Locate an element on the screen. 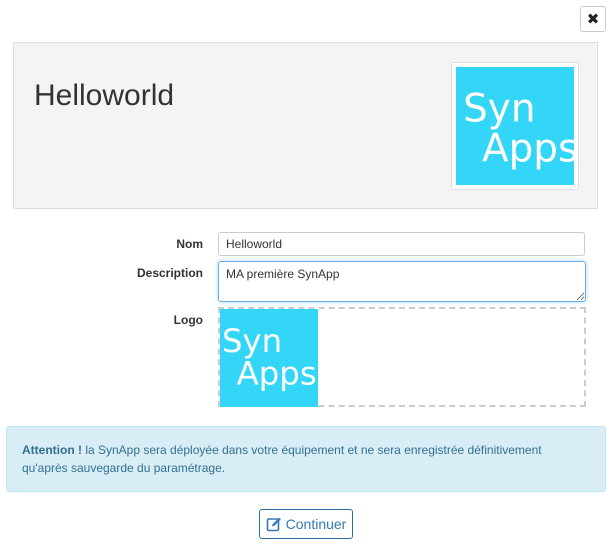 The image size is (613, 549). name-label: Nom is located at coordinates (189, 244).